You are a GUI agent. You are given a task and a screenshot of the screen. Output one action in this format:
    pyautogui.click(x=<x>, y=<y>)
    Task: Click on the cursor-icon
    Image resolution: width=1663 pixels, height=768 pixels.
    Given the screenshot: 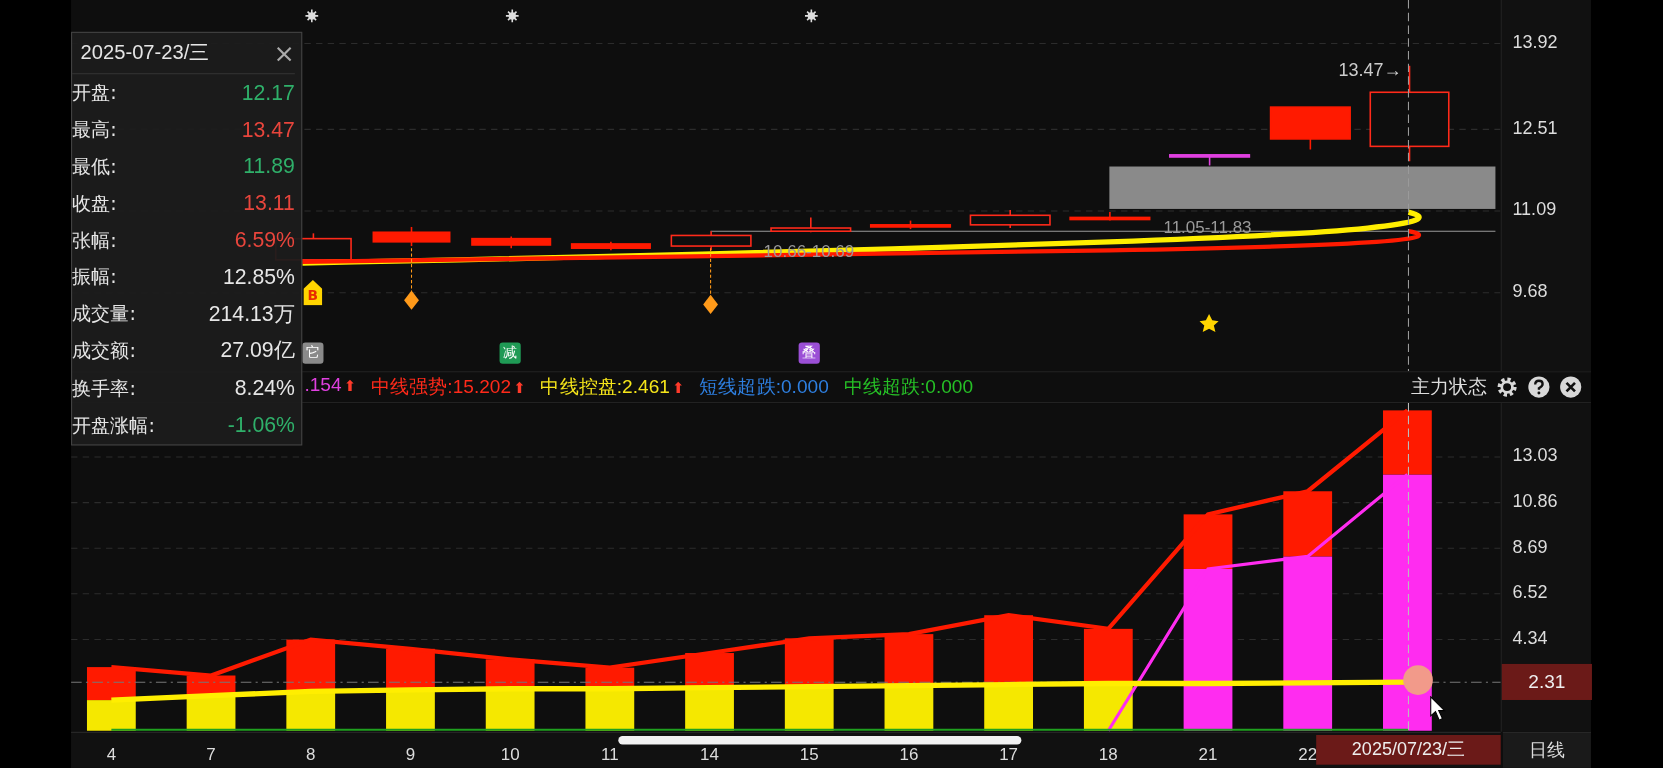 What is the action you would take?
    pyautogui.click(x=1438, y=708)
    